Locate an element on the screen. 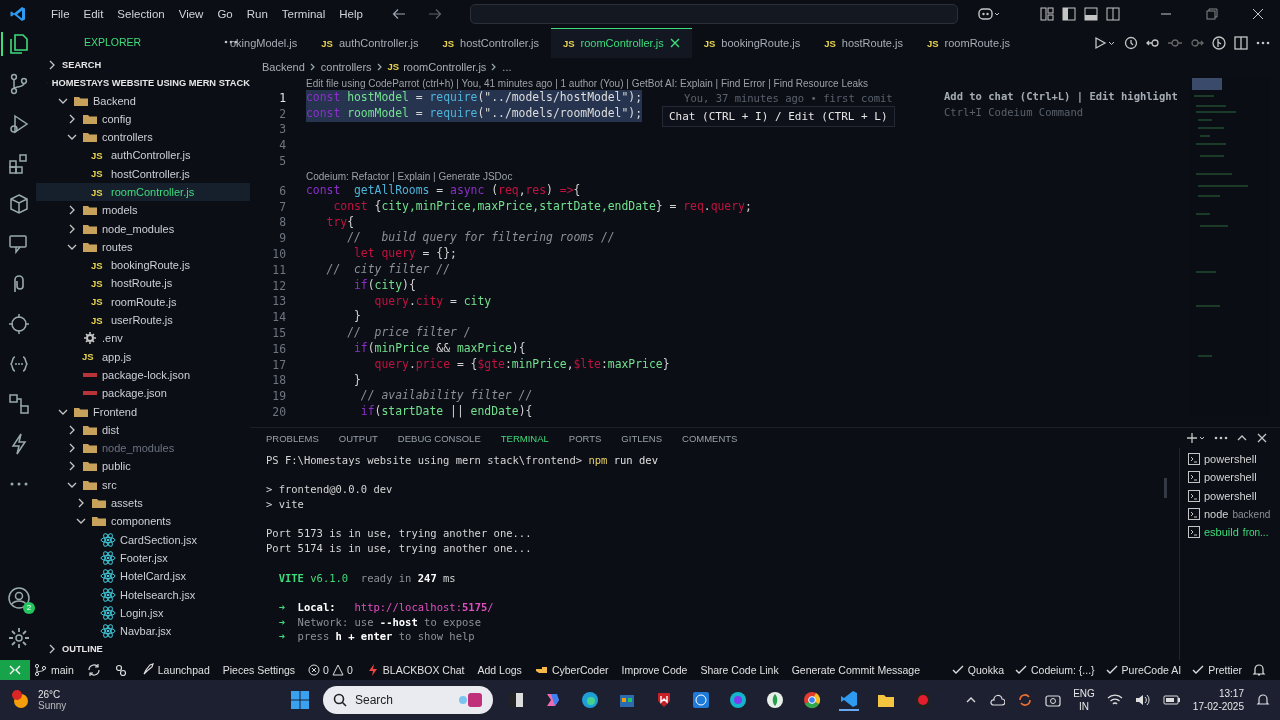 The width and height of the screenshot is (1280, 720). editor-tab: JS bookingRoute.js is located at coordinates (752, 43).